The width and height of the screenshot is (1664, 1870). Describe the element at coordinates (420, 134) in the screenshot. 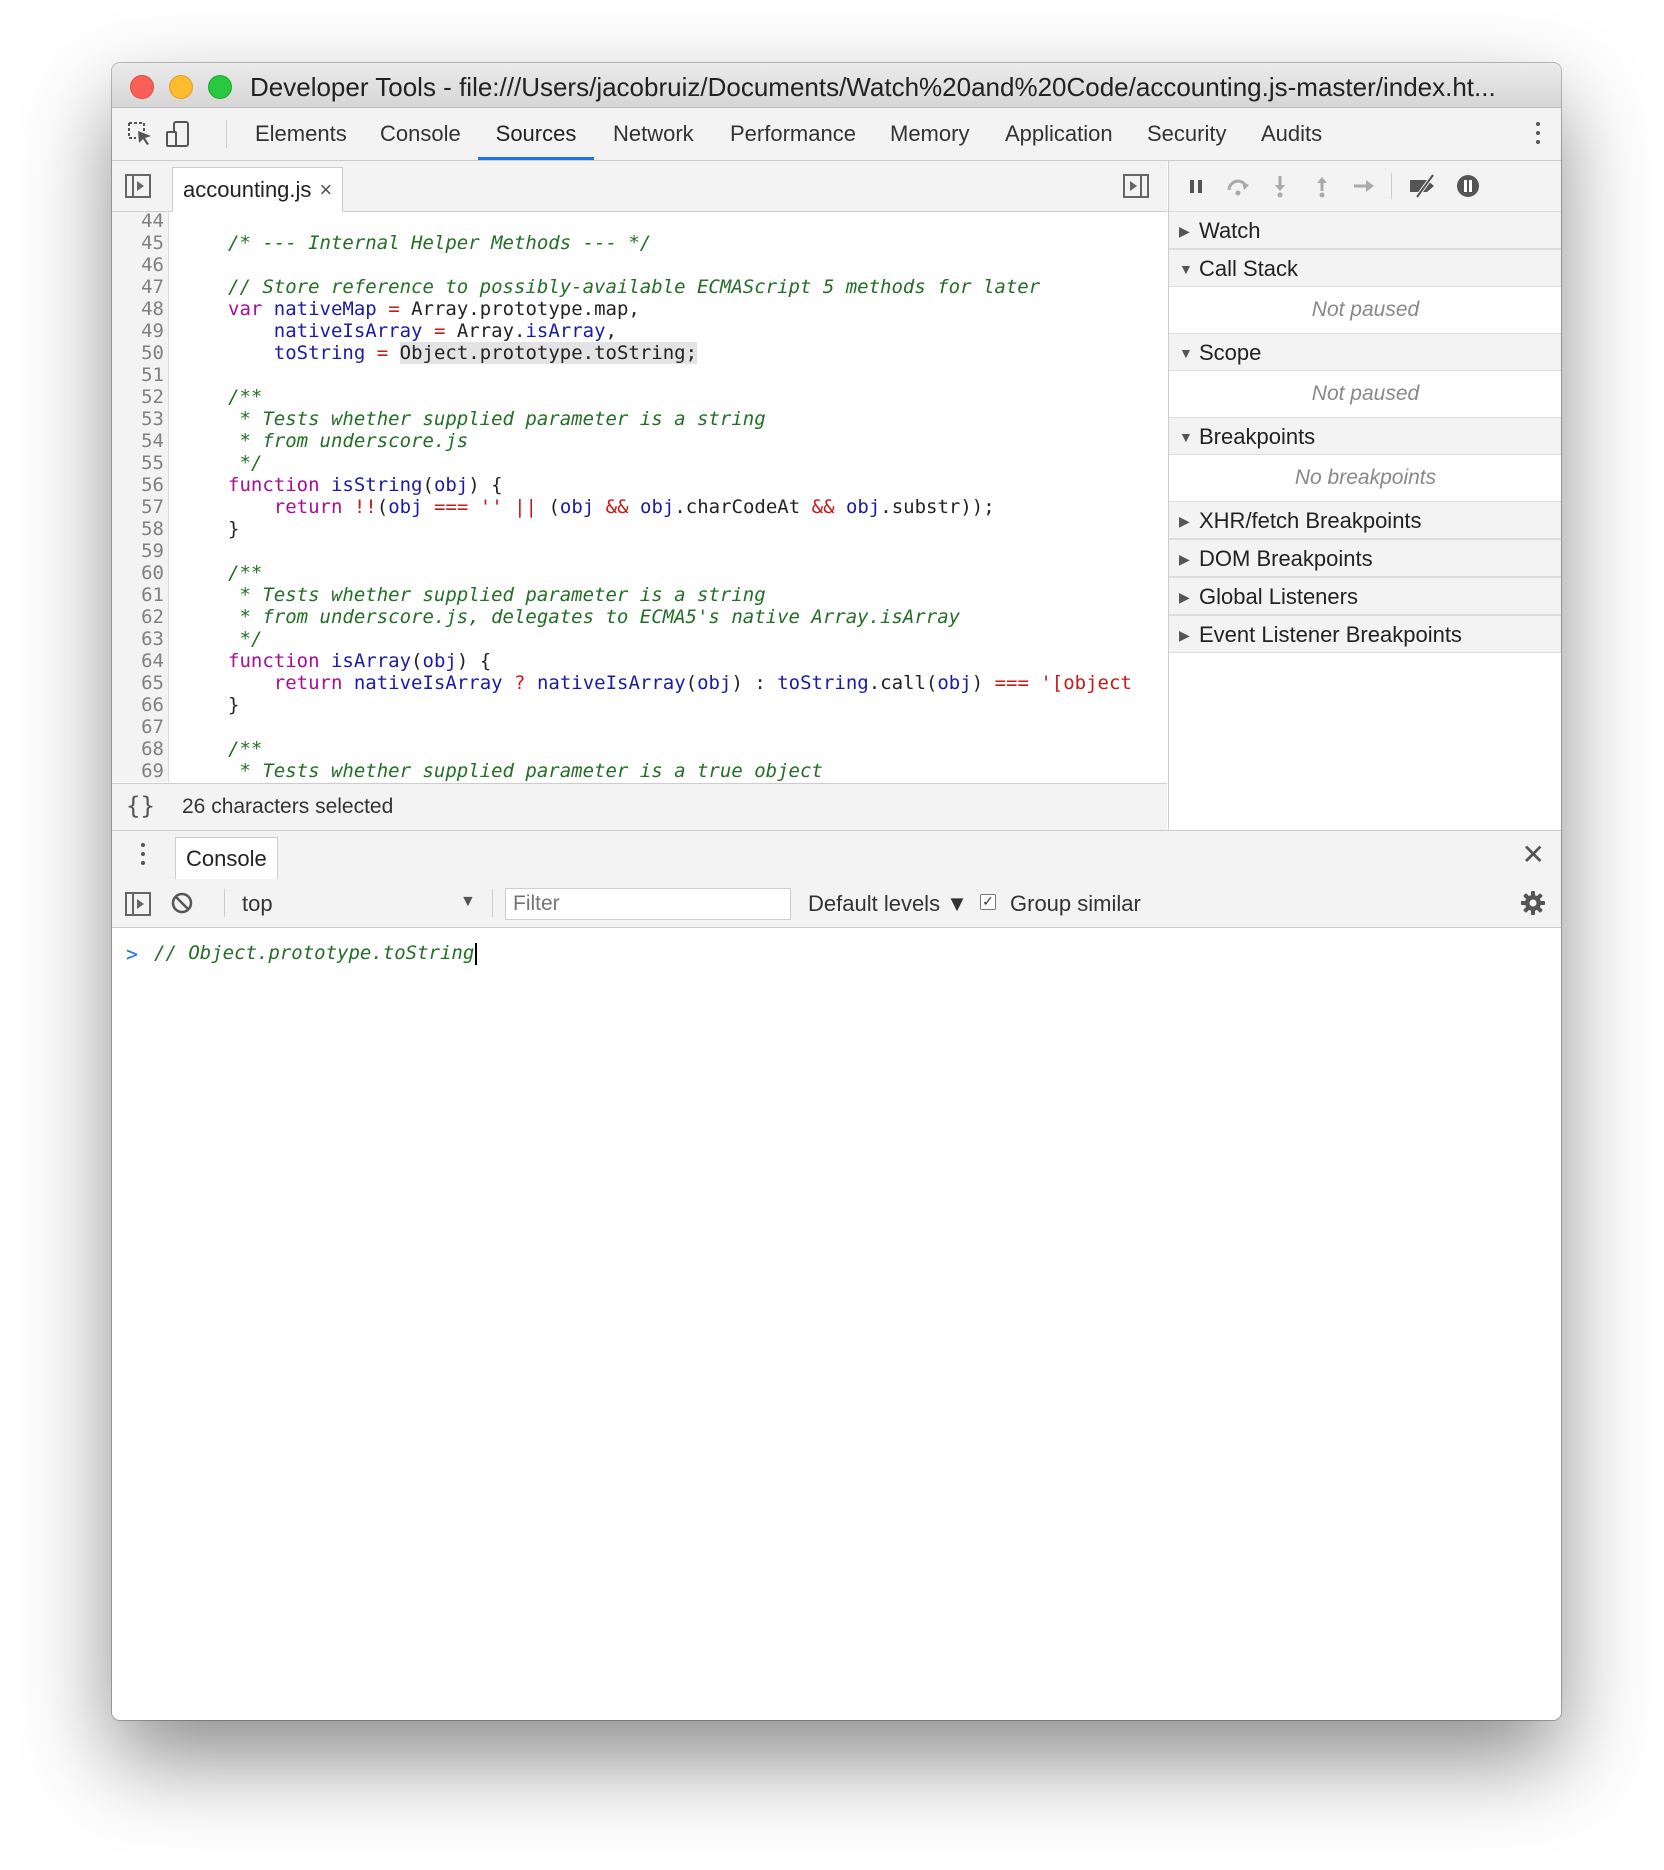

I see `tab-console: Console` at that location.